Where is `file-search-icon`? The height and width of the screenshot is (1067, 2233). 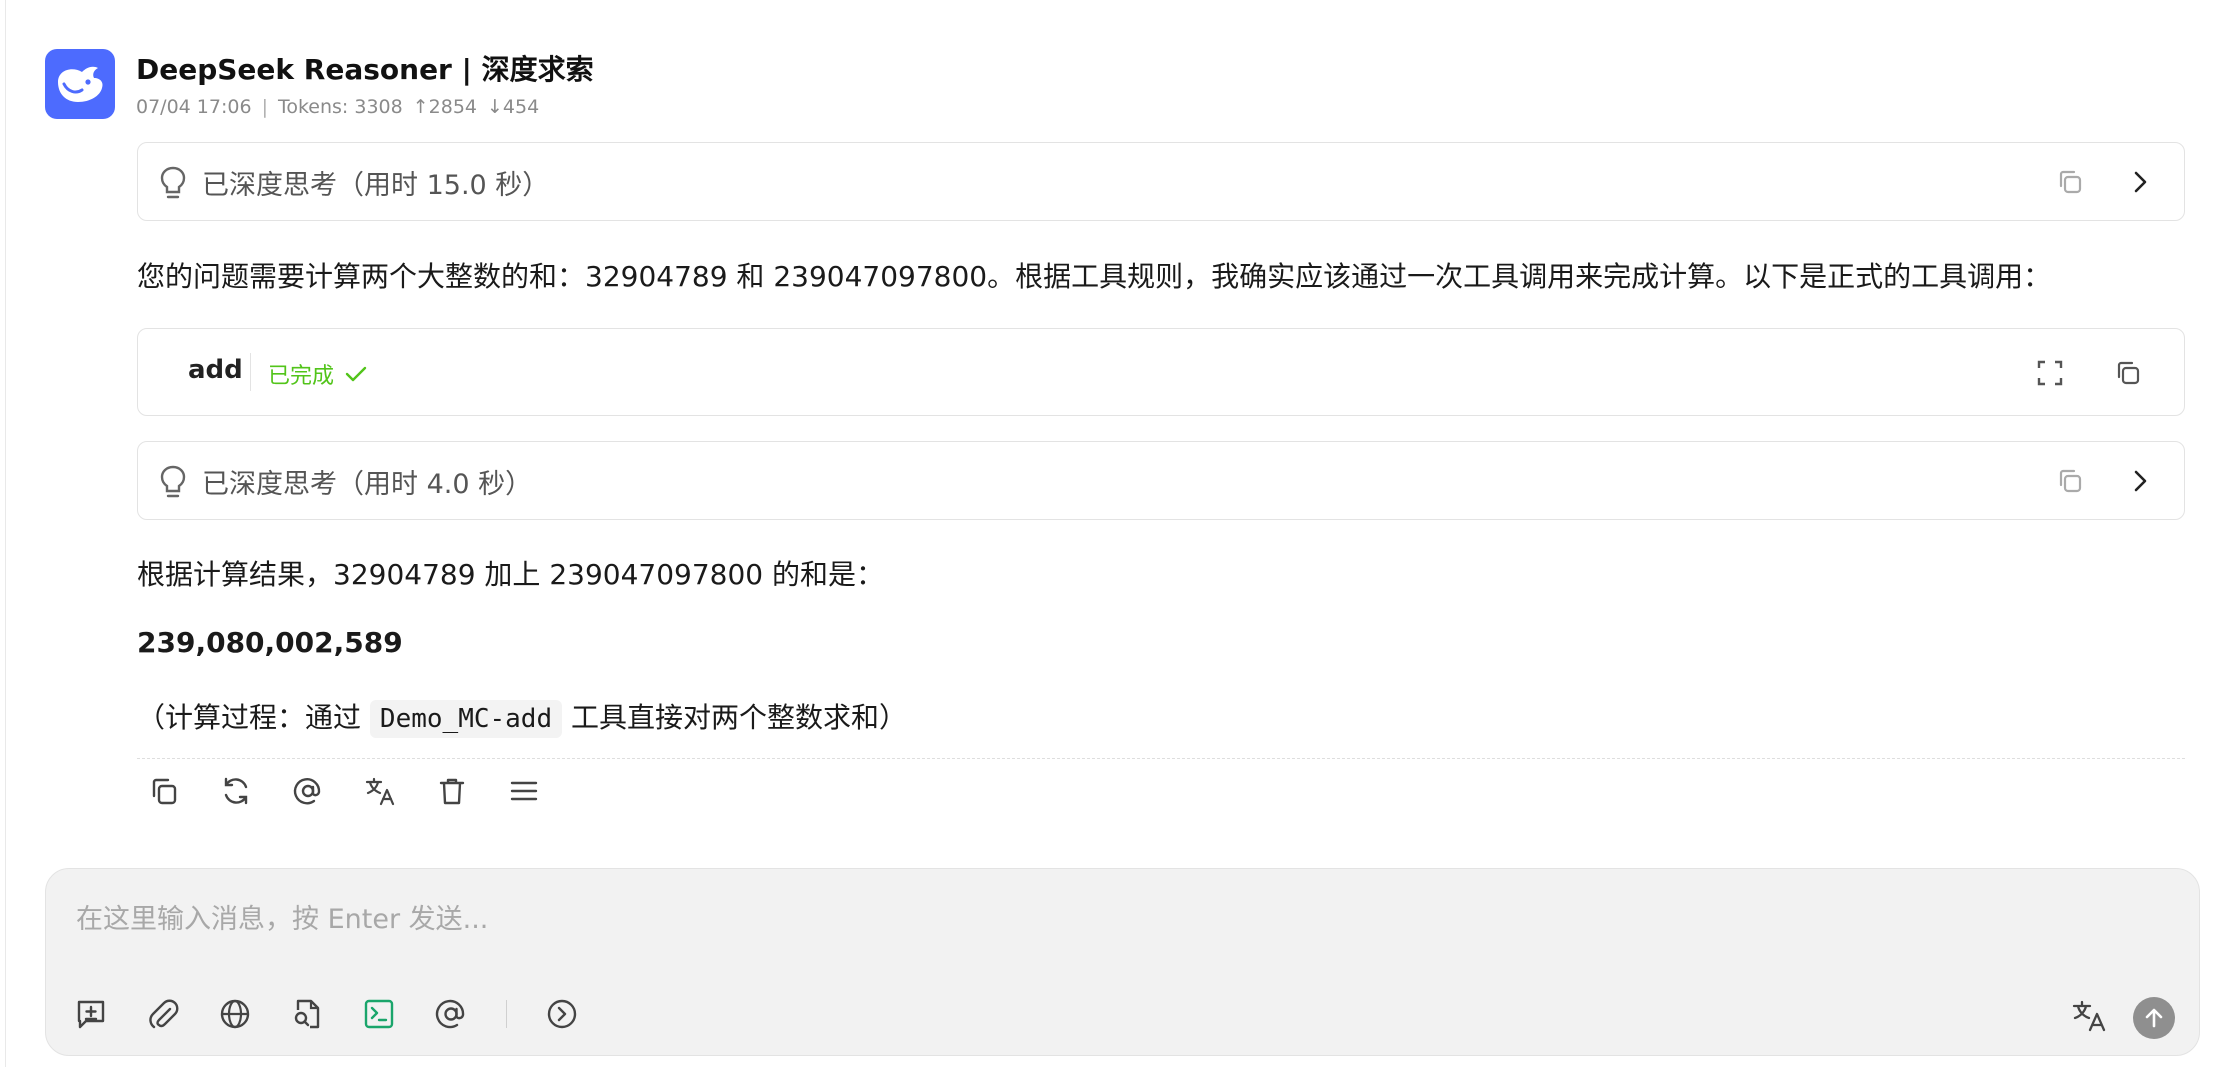
file-search-icon is located at coordinates (307, 1014).